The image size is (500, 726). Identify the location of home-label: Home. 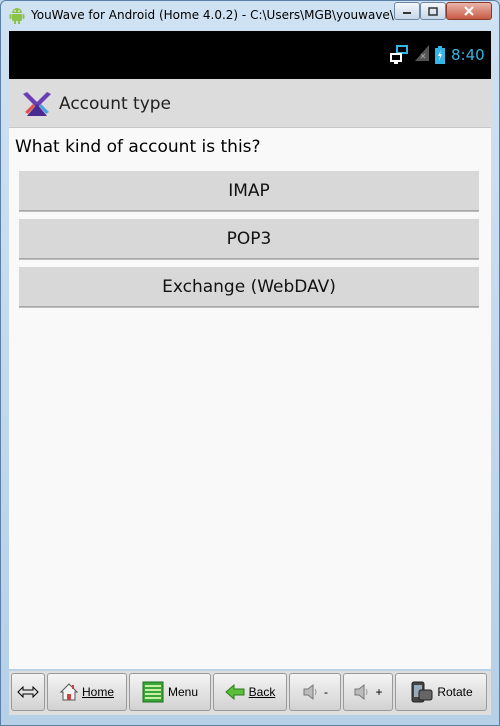
(97, 692).